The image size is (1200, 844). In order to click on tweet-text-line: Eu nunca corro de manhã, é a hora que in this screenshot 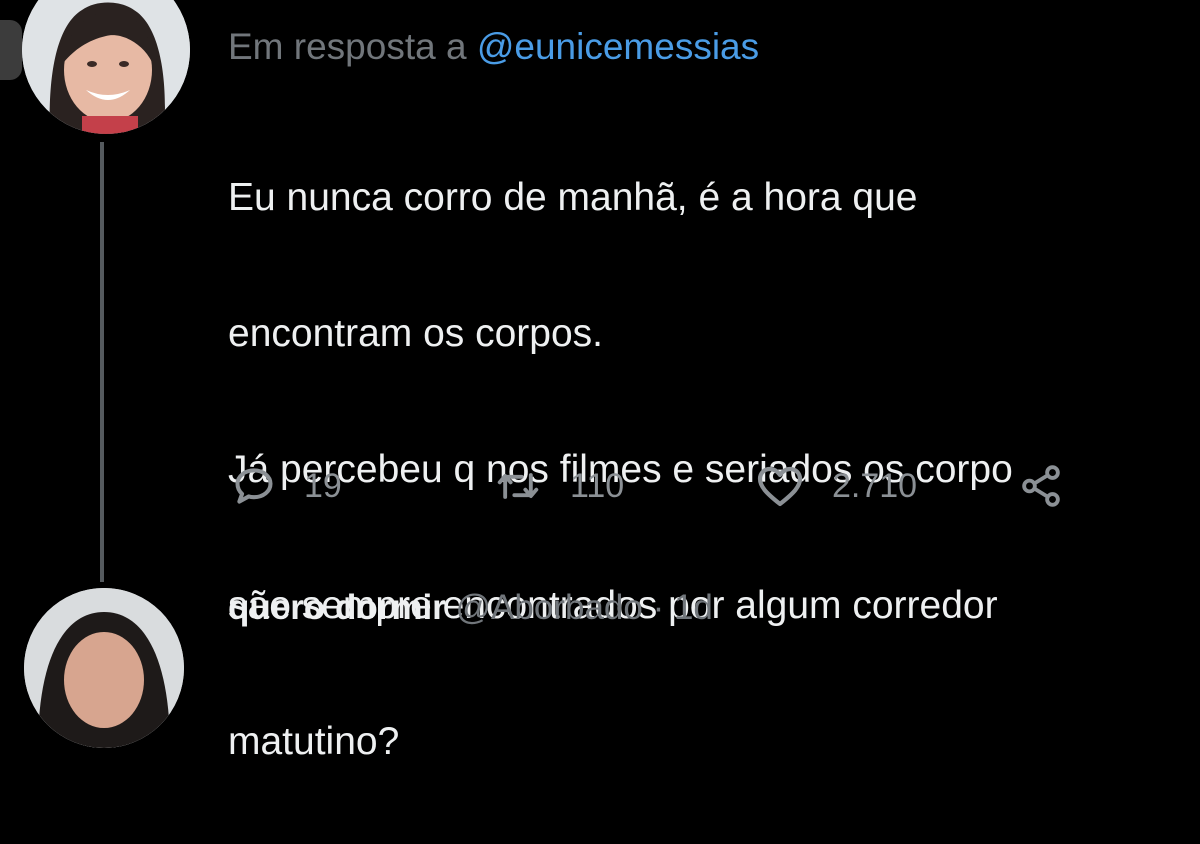, I will do `click(573, 197)`.